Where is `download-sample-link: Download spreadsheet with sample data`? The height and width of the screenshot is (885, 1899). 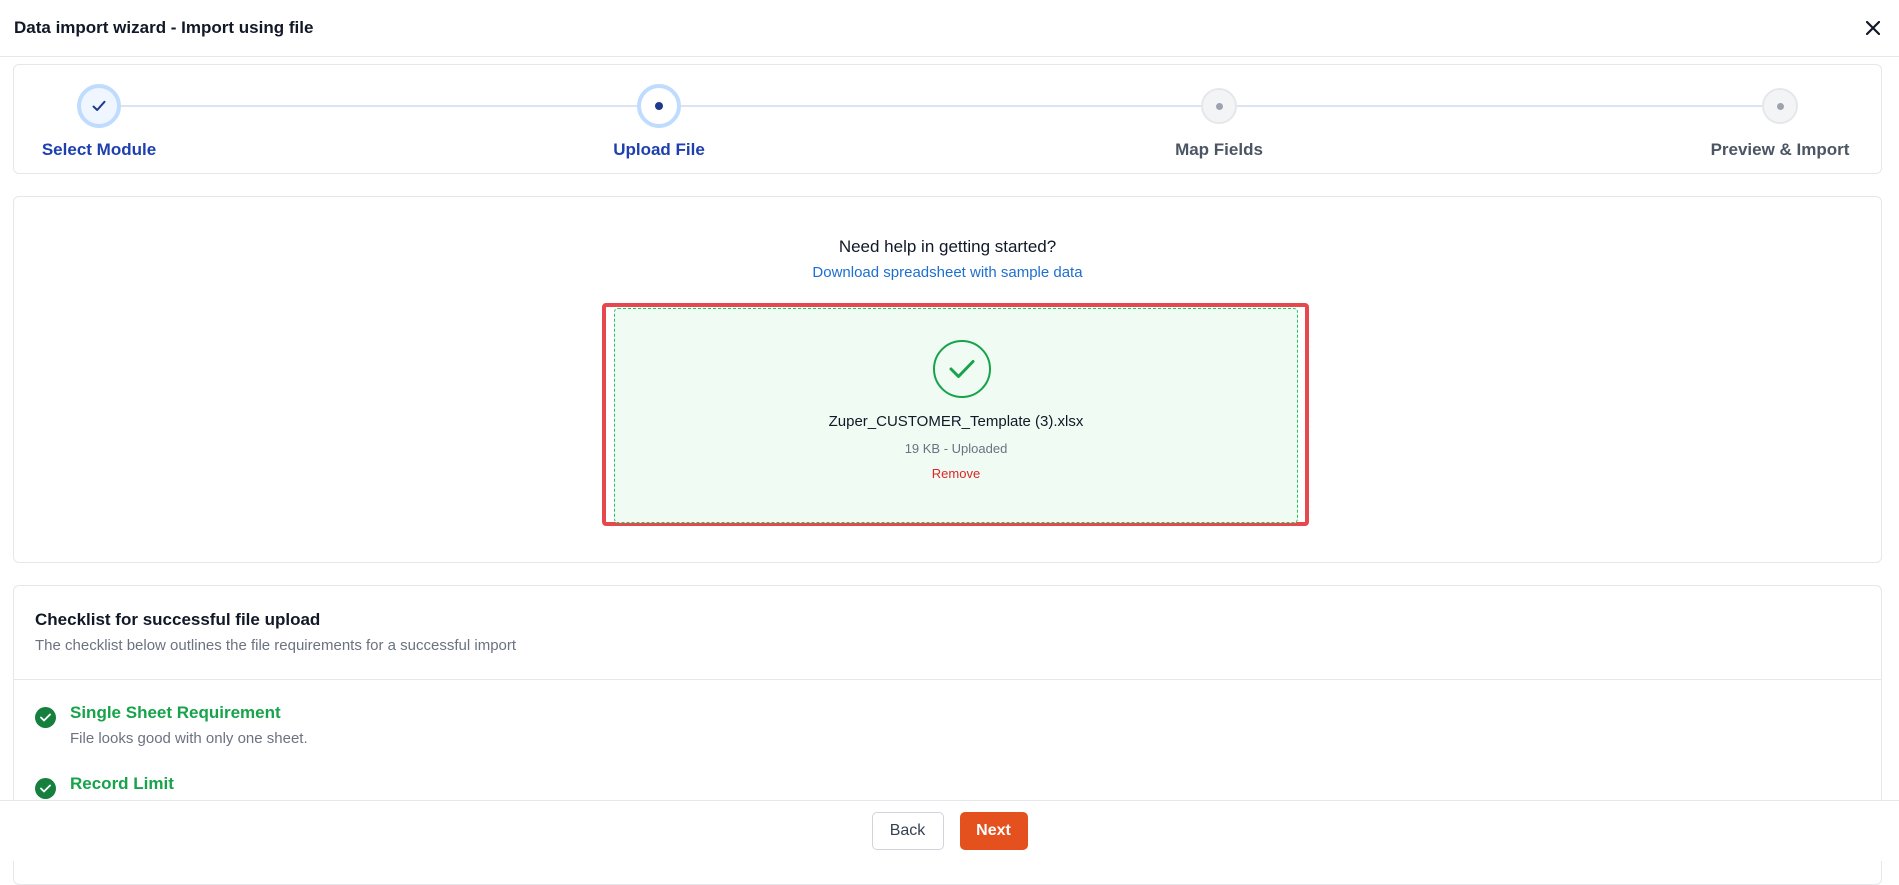
download-sample-link: Download spreadsheet with sample data is located at coordinates (947, 272).